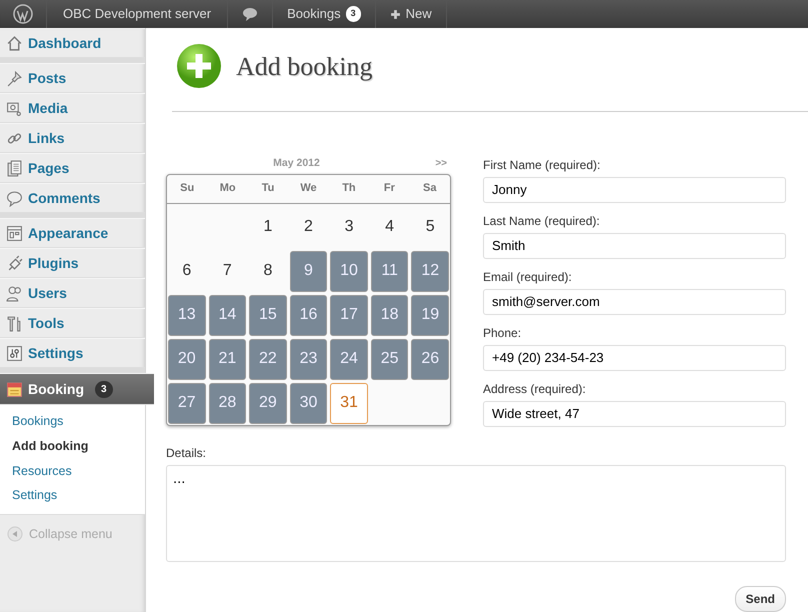 The height and width of the screenshot is (612, 808). Describe the element at coordinates (64, 198) in the screenshot. I see `sidebar-item-label: Comments` at that location.